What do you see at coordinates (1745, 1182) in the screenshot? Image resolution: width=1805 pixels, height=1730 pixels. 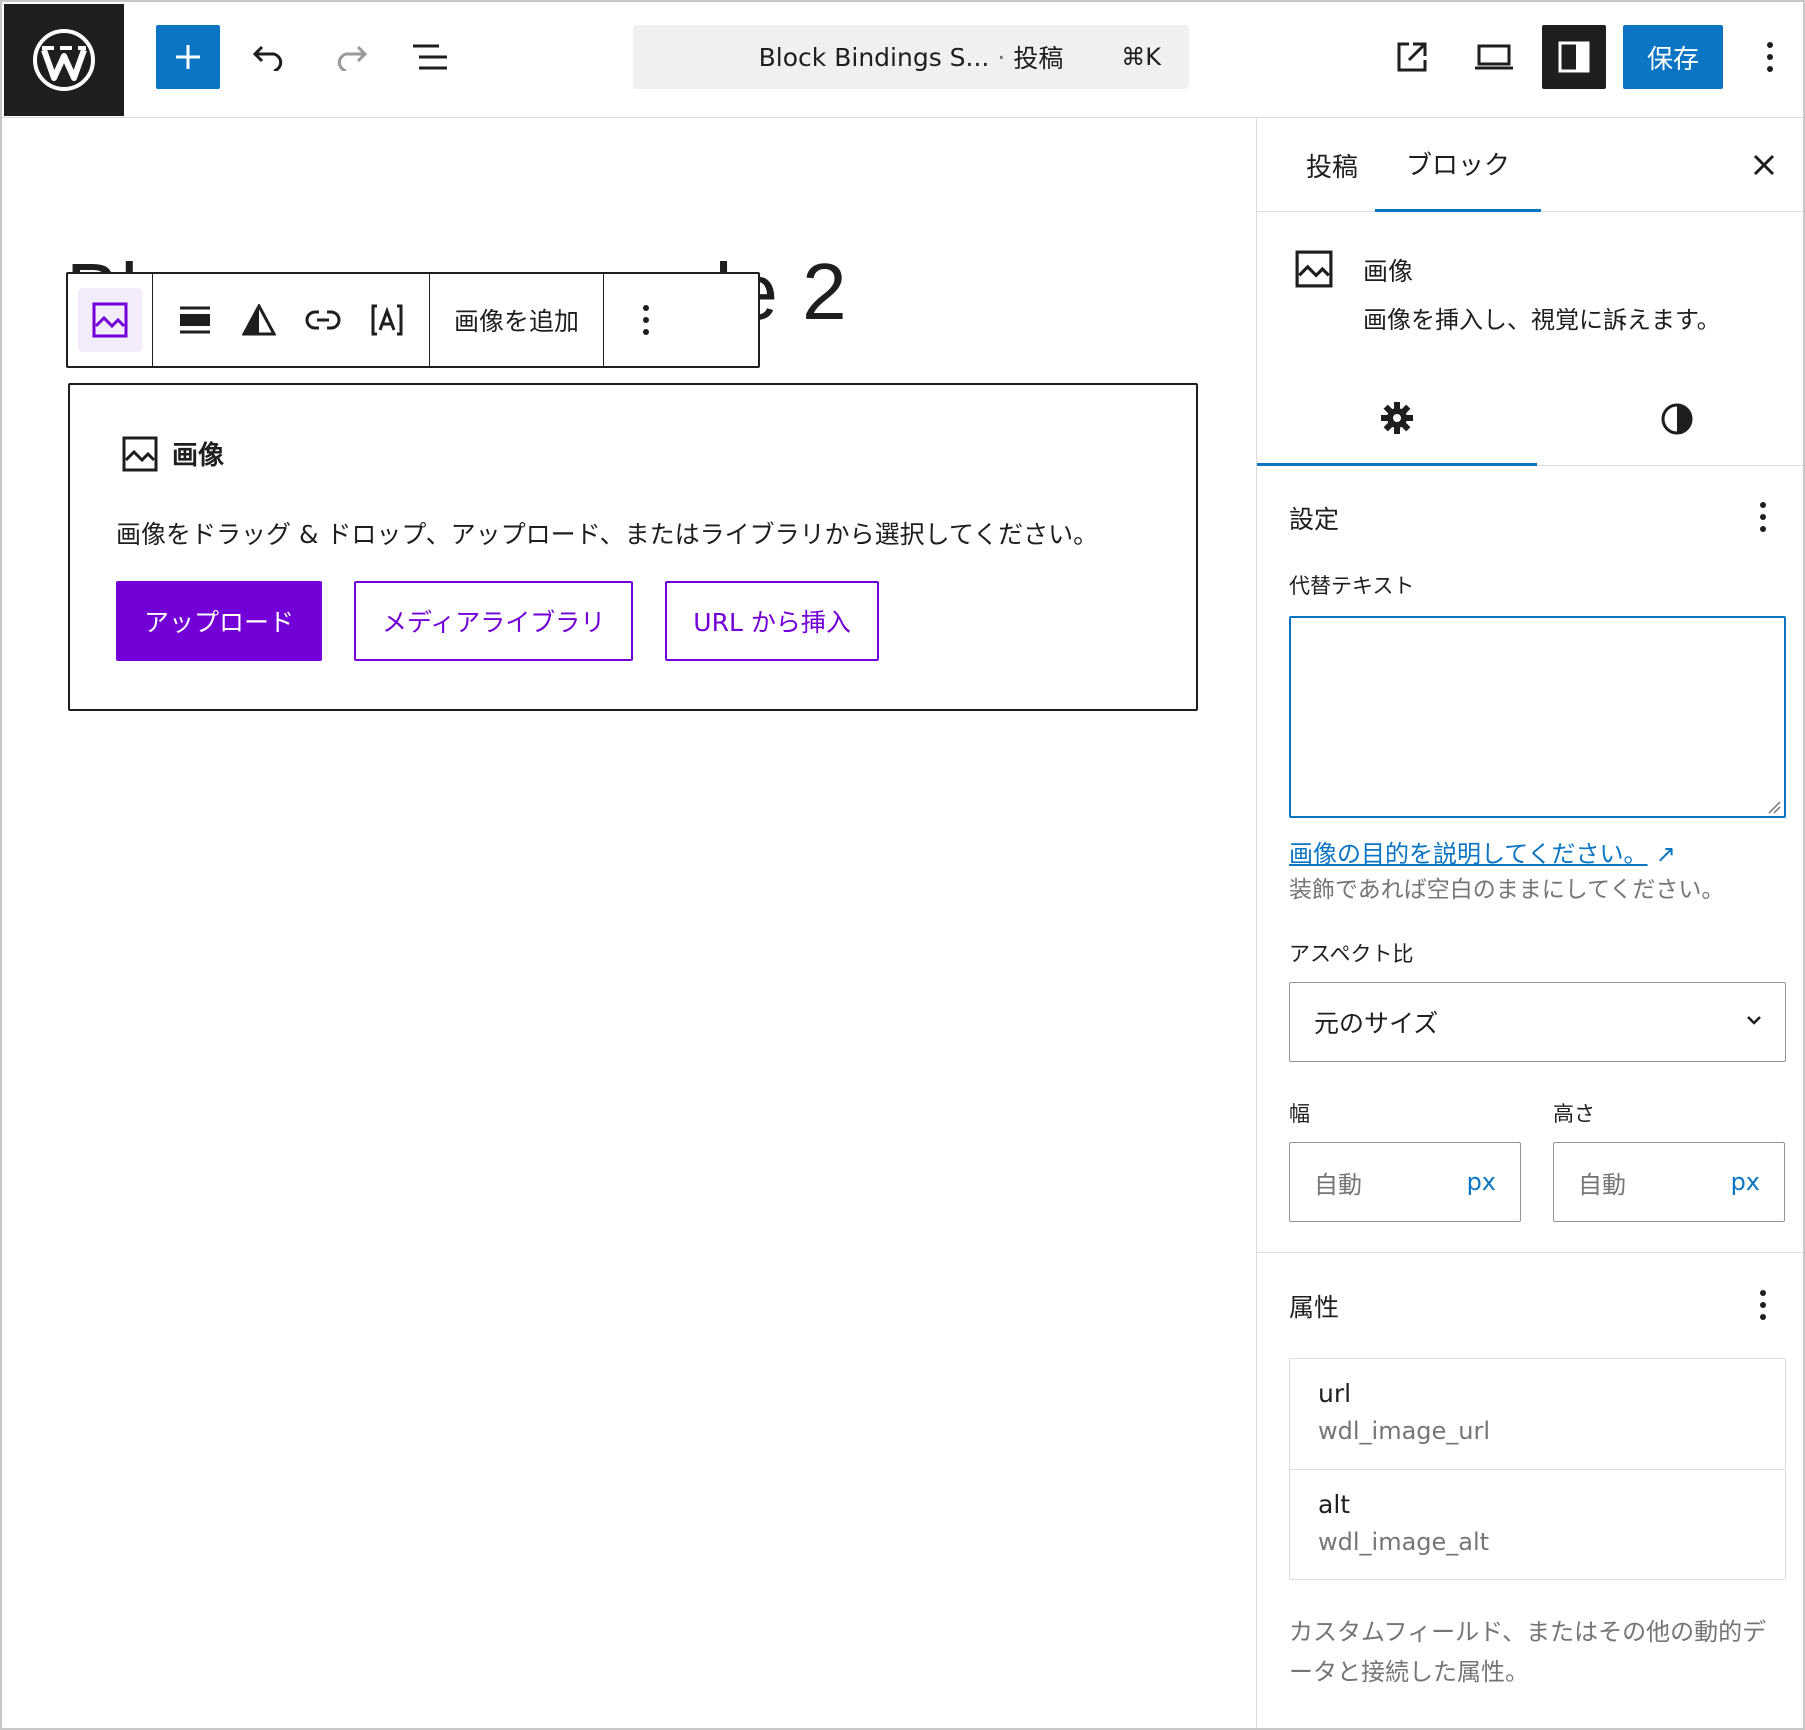 I see `height-unit-select: px` at bounding box center [1745, 1182].